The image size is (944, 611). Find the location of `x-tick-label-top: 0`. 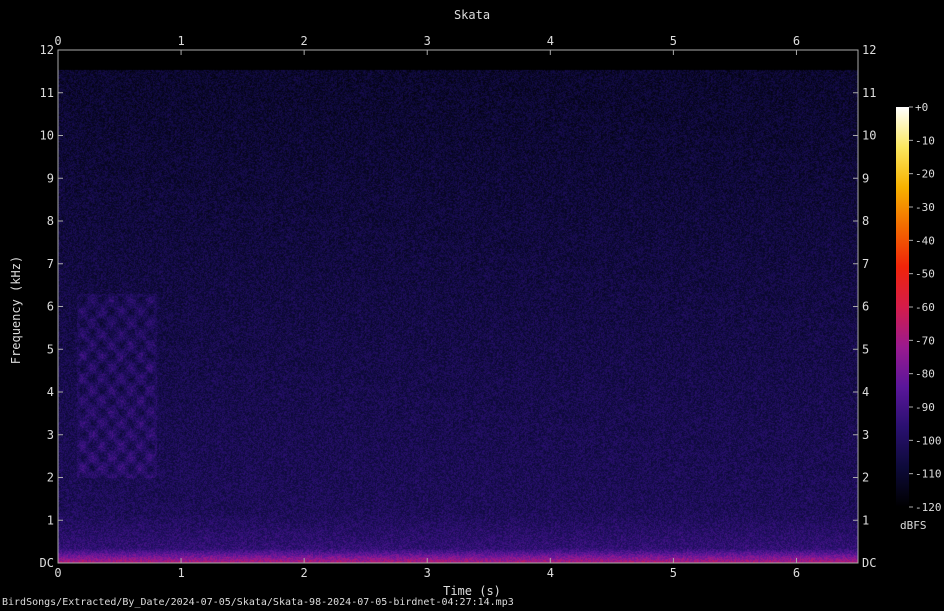

x-tick-label-top: 0 is located at coordinates (57, 41).